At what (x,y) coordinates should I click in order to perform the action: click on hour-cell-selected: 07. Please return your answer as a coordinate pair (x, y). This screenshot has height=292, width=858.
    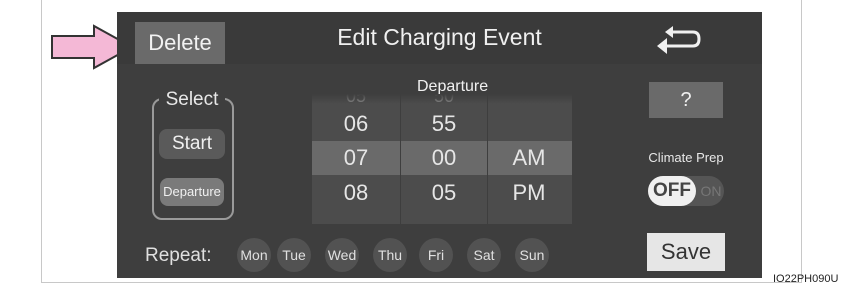
    Looking at the image, I should click on (356, 157).